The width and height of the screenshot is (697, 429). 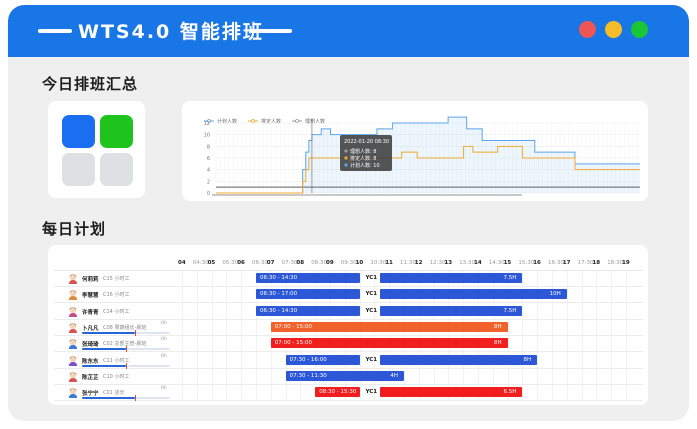 I want to click on summary-tile-green, so click(x=116, y=131).